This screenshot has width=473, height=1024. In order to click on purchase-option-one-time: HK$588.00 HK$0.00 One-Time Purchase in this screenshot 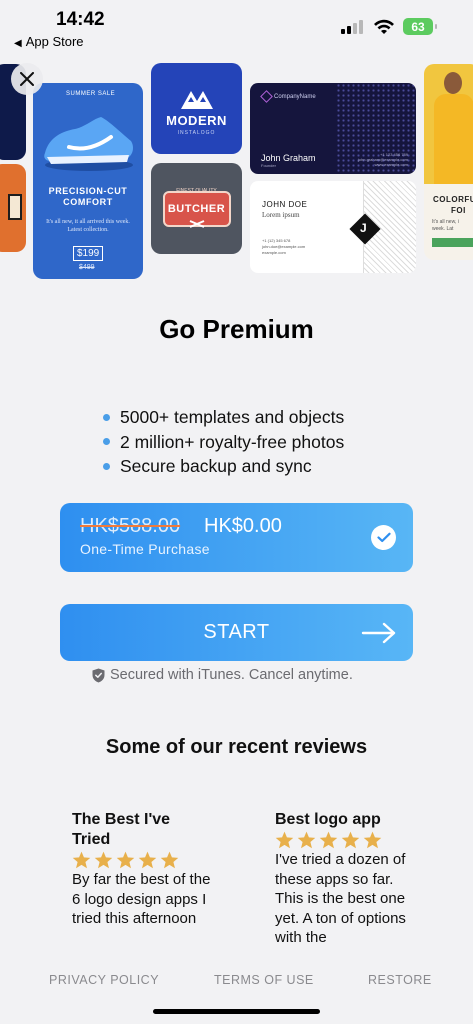, I will do `click(236, 537)`.